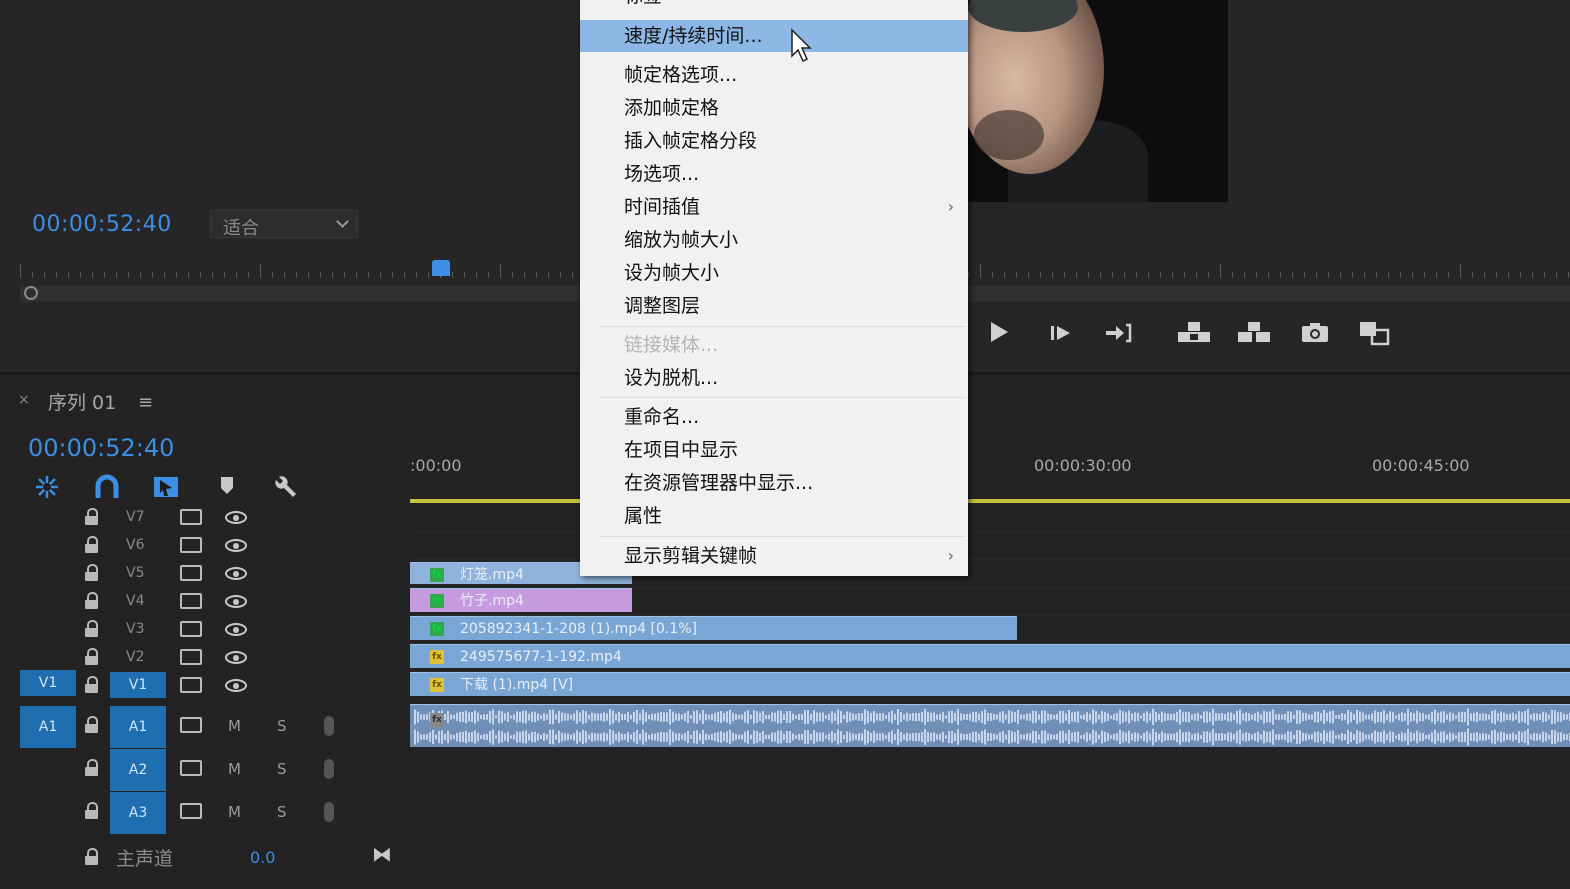 This screenshot has width=1570, height=889. What do you see at coordinates (990, 658) in the screenshot?
I see `track-lane-v2` at bounding box center [990, 658].